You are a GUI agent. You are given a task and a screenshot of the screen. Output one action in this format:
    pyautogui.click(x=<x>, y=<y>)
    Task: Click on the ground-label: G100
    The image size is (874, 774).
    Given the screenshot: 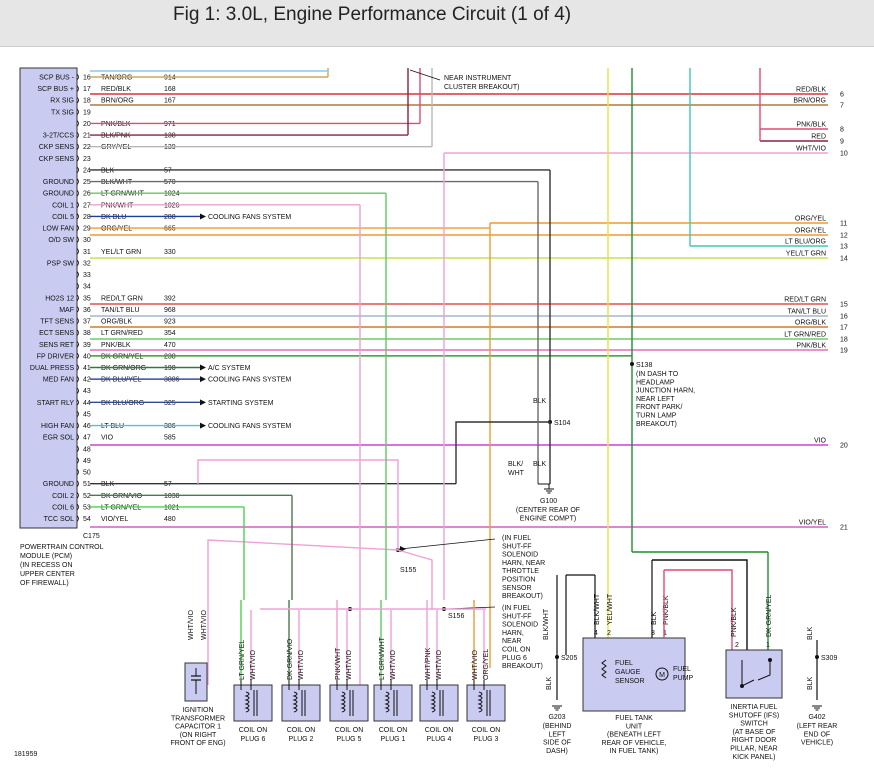 What is the action you would take?
    pyautogui.click(x=548, y=501)
    